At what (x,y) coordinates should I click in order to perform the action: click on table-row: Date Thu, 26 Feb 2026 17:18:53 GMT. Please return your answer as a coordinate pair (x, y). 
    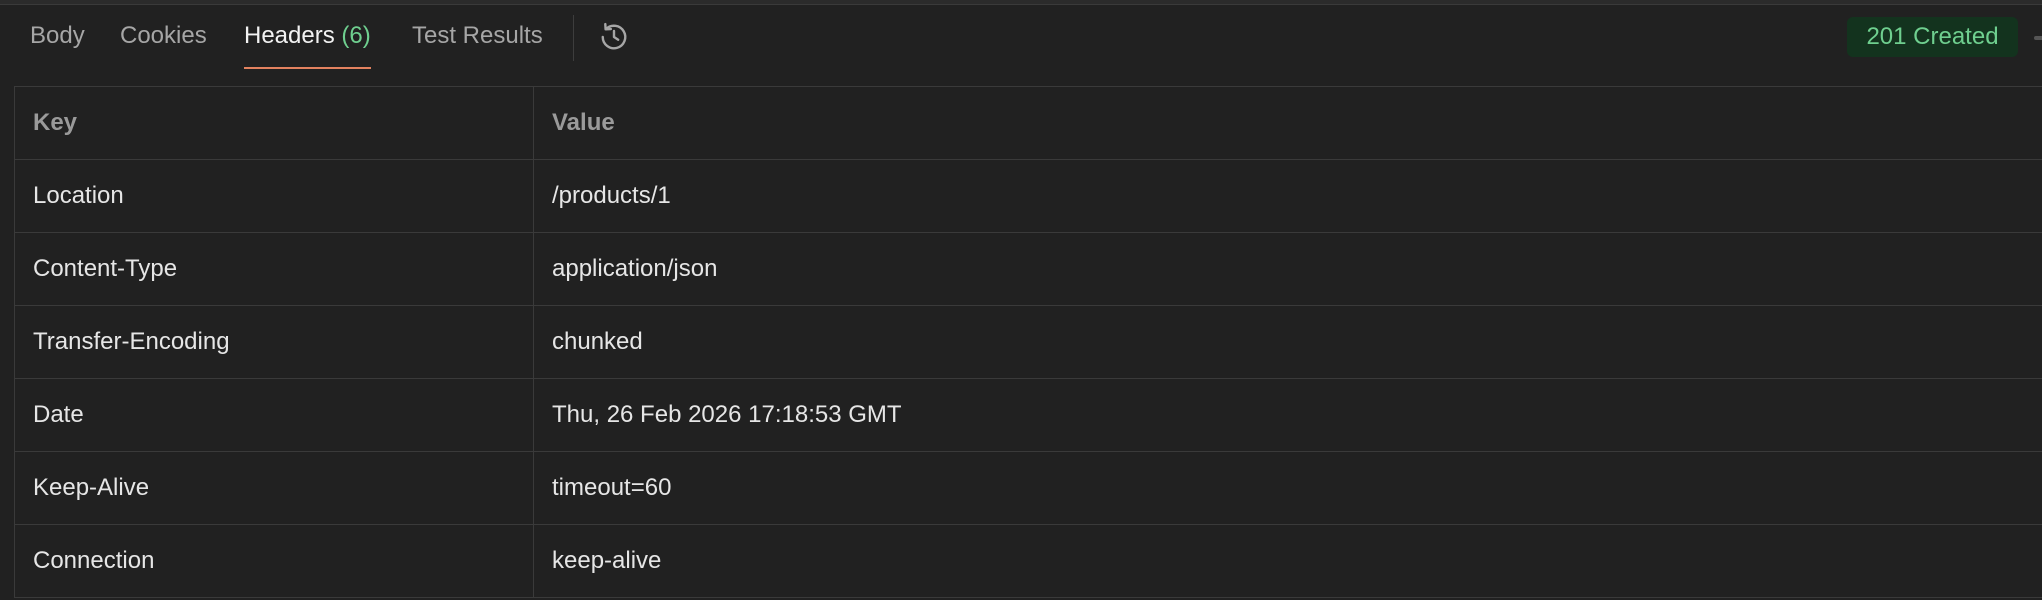
    Looking at the image, I should click on (1028, 415).